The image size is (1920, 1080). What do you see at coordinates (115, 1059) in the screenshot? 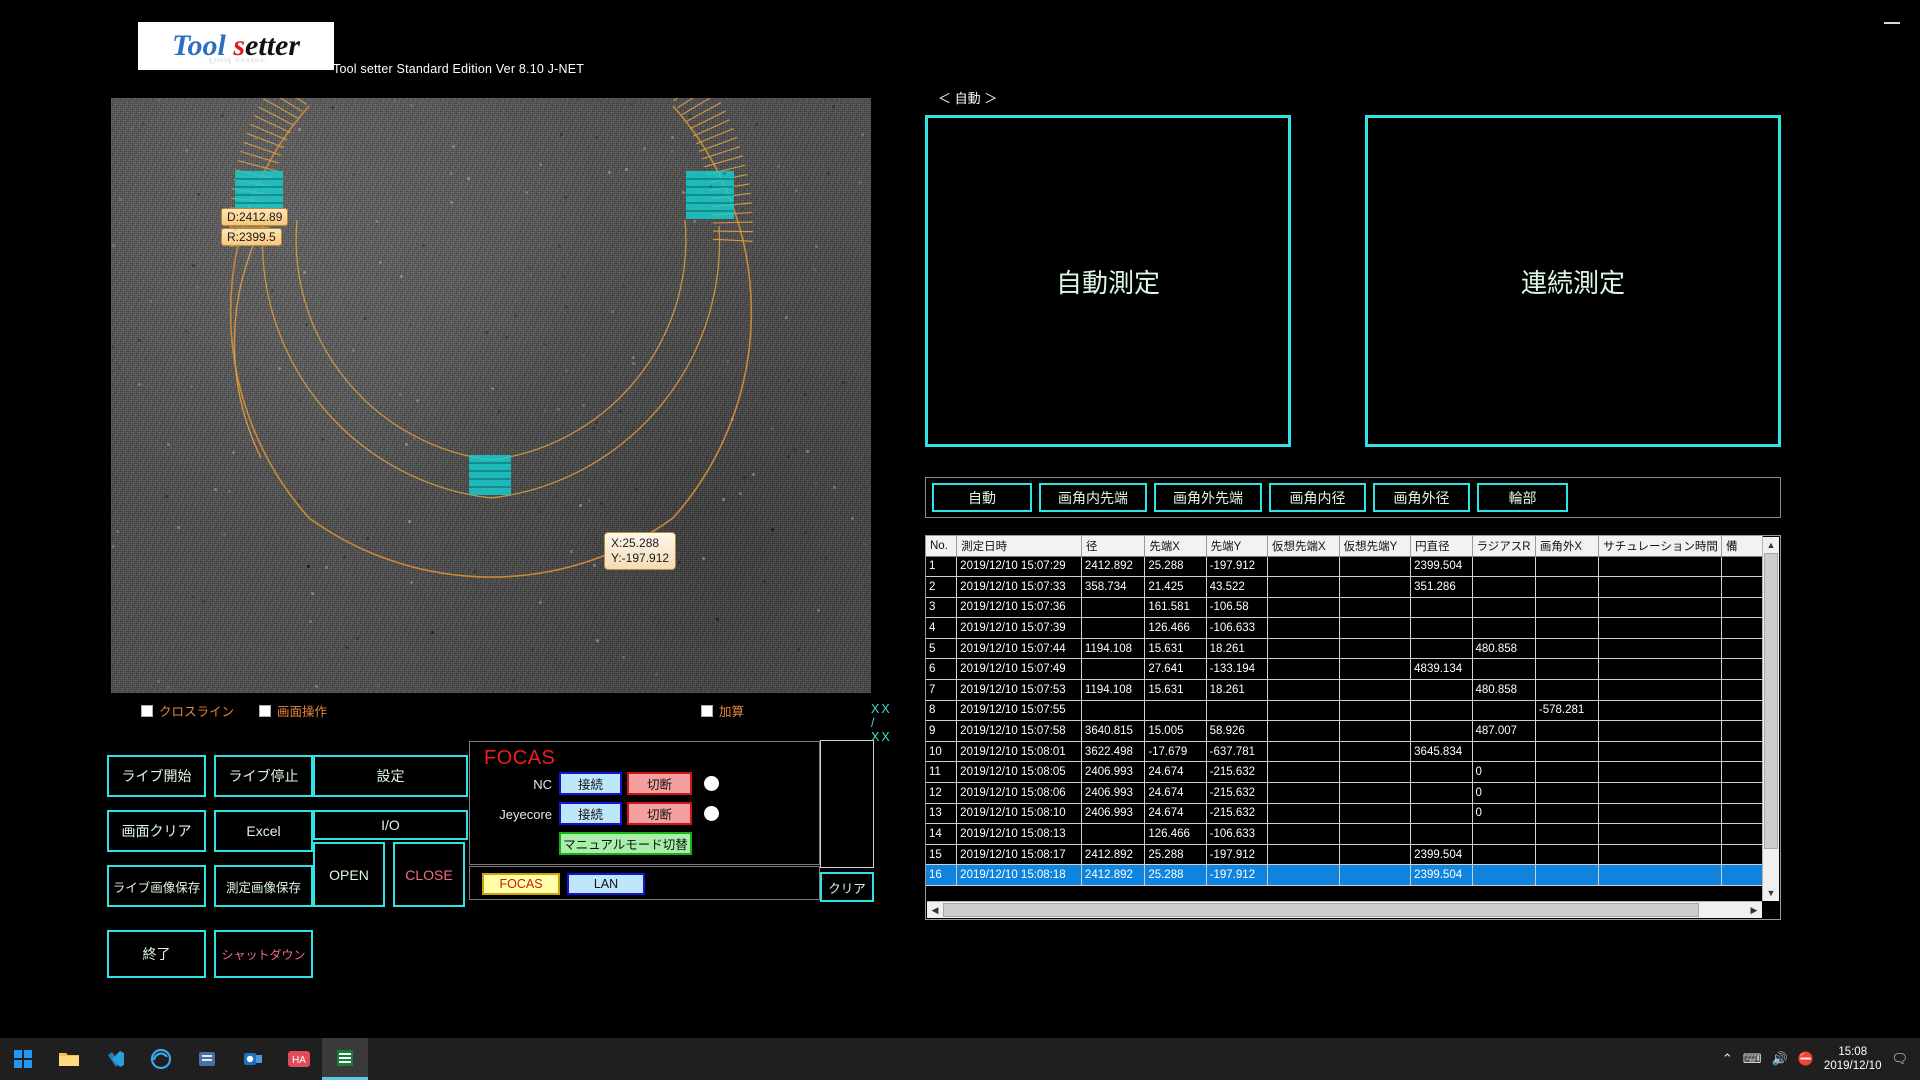
I see `vscode-icon` at bounding box center [115, 1059].